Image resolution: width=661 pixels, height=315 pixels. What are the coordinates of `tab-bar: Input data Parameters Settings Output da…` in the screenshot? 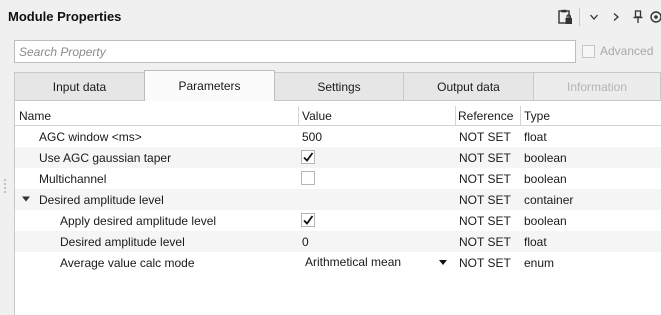 It's located at (337, 85).